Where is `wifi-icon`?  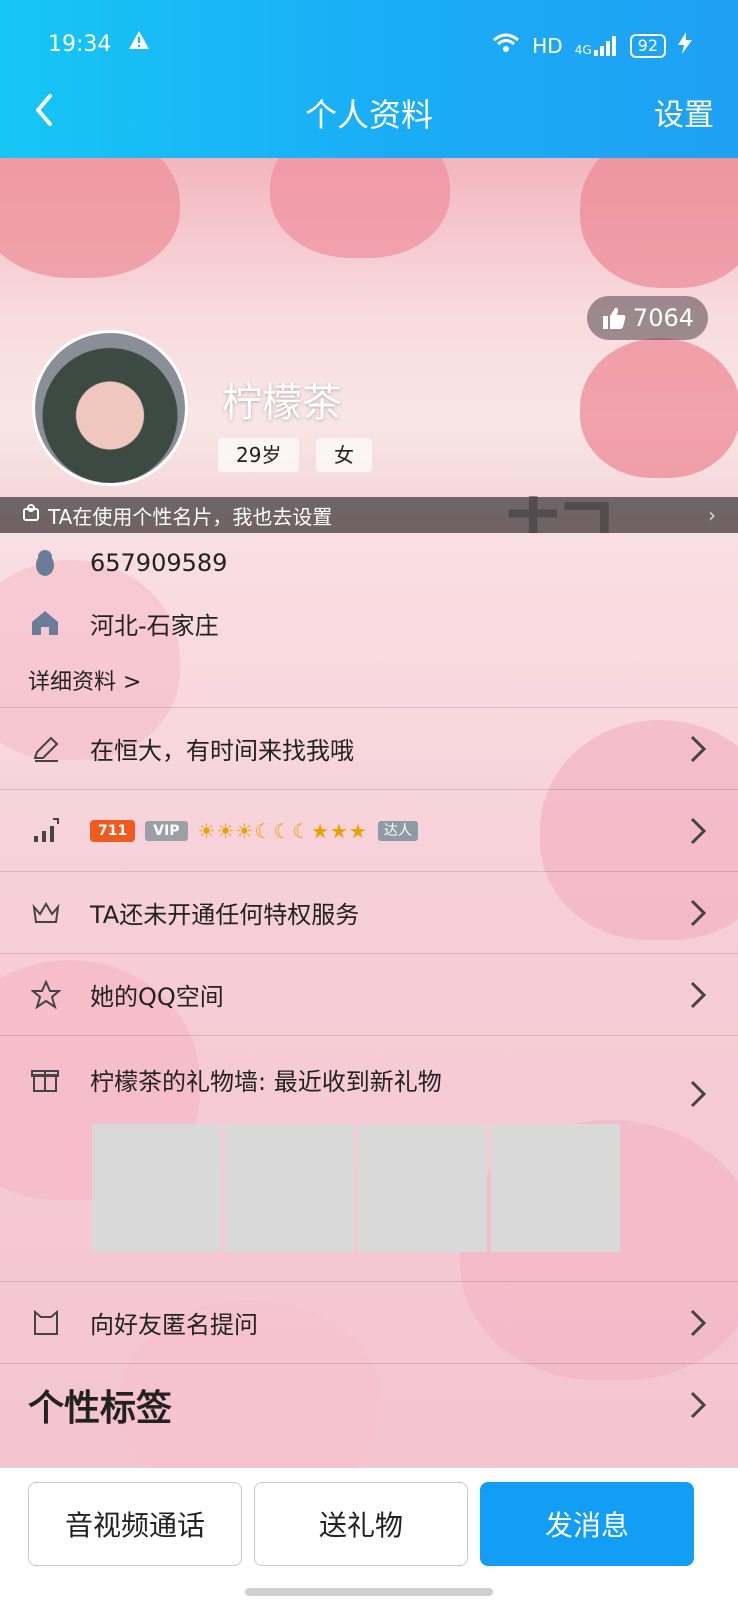 wifi-icon is located at coordinates (506, 45).